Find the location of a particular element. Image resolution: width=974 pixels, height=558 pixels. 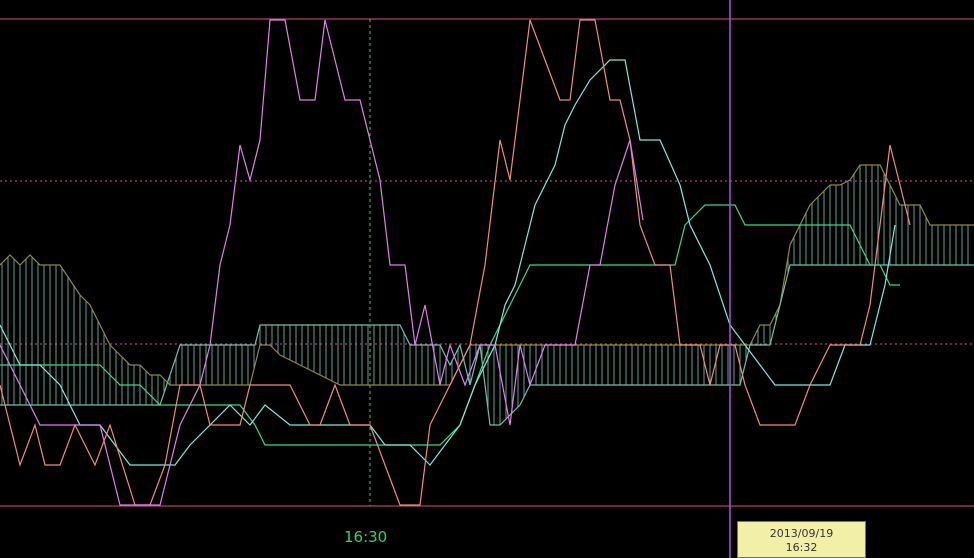

x-tick-label: 16:30 is located at coordinates (366, 537).